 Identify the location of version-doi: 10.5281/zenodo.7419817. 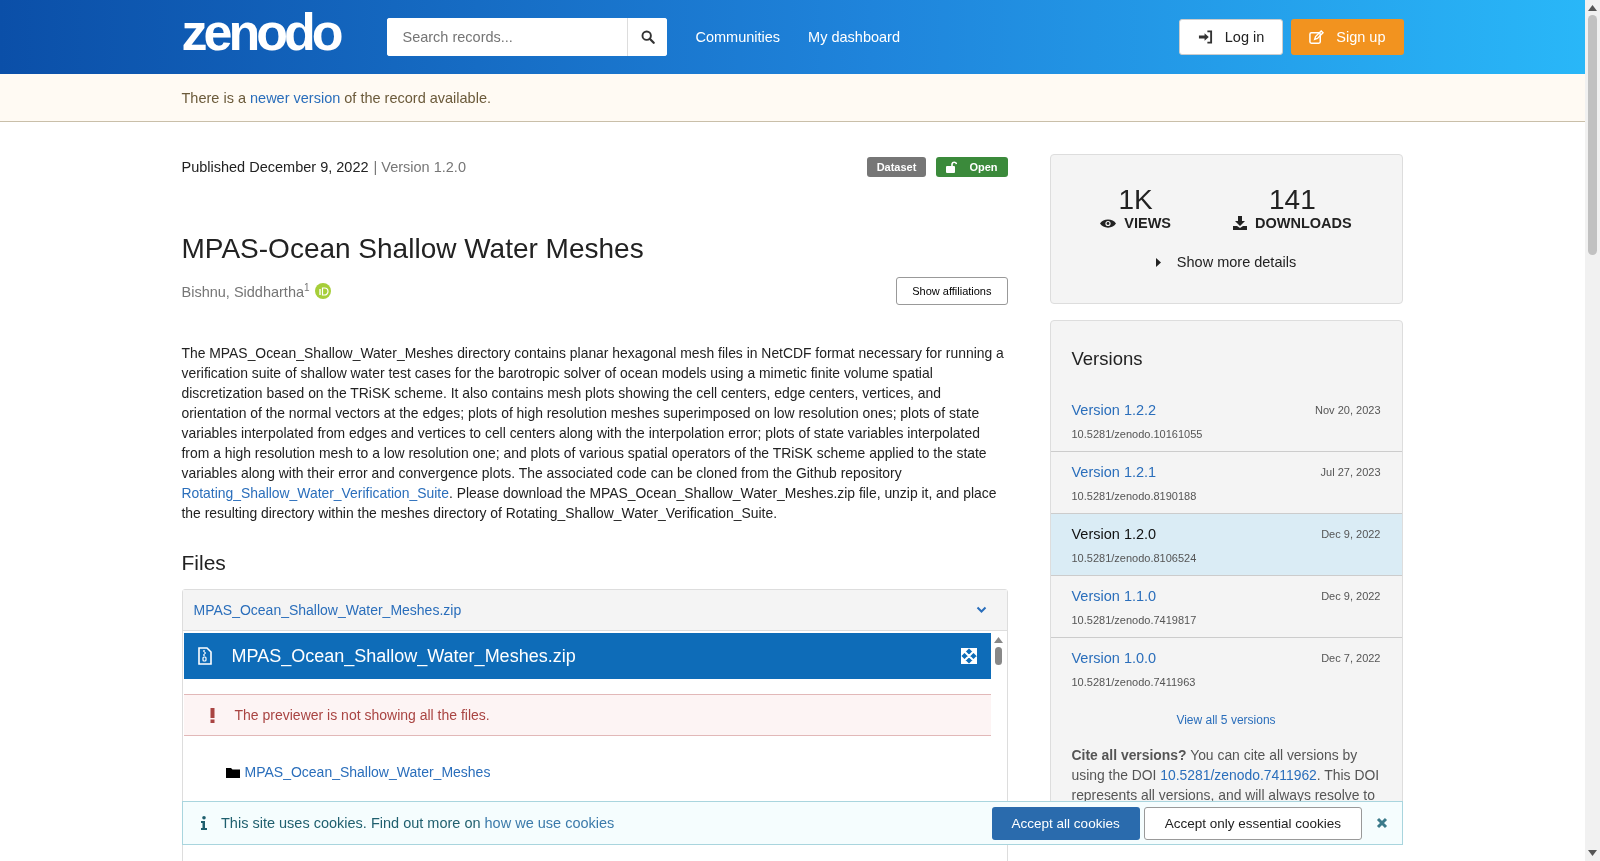
(1134, 620).